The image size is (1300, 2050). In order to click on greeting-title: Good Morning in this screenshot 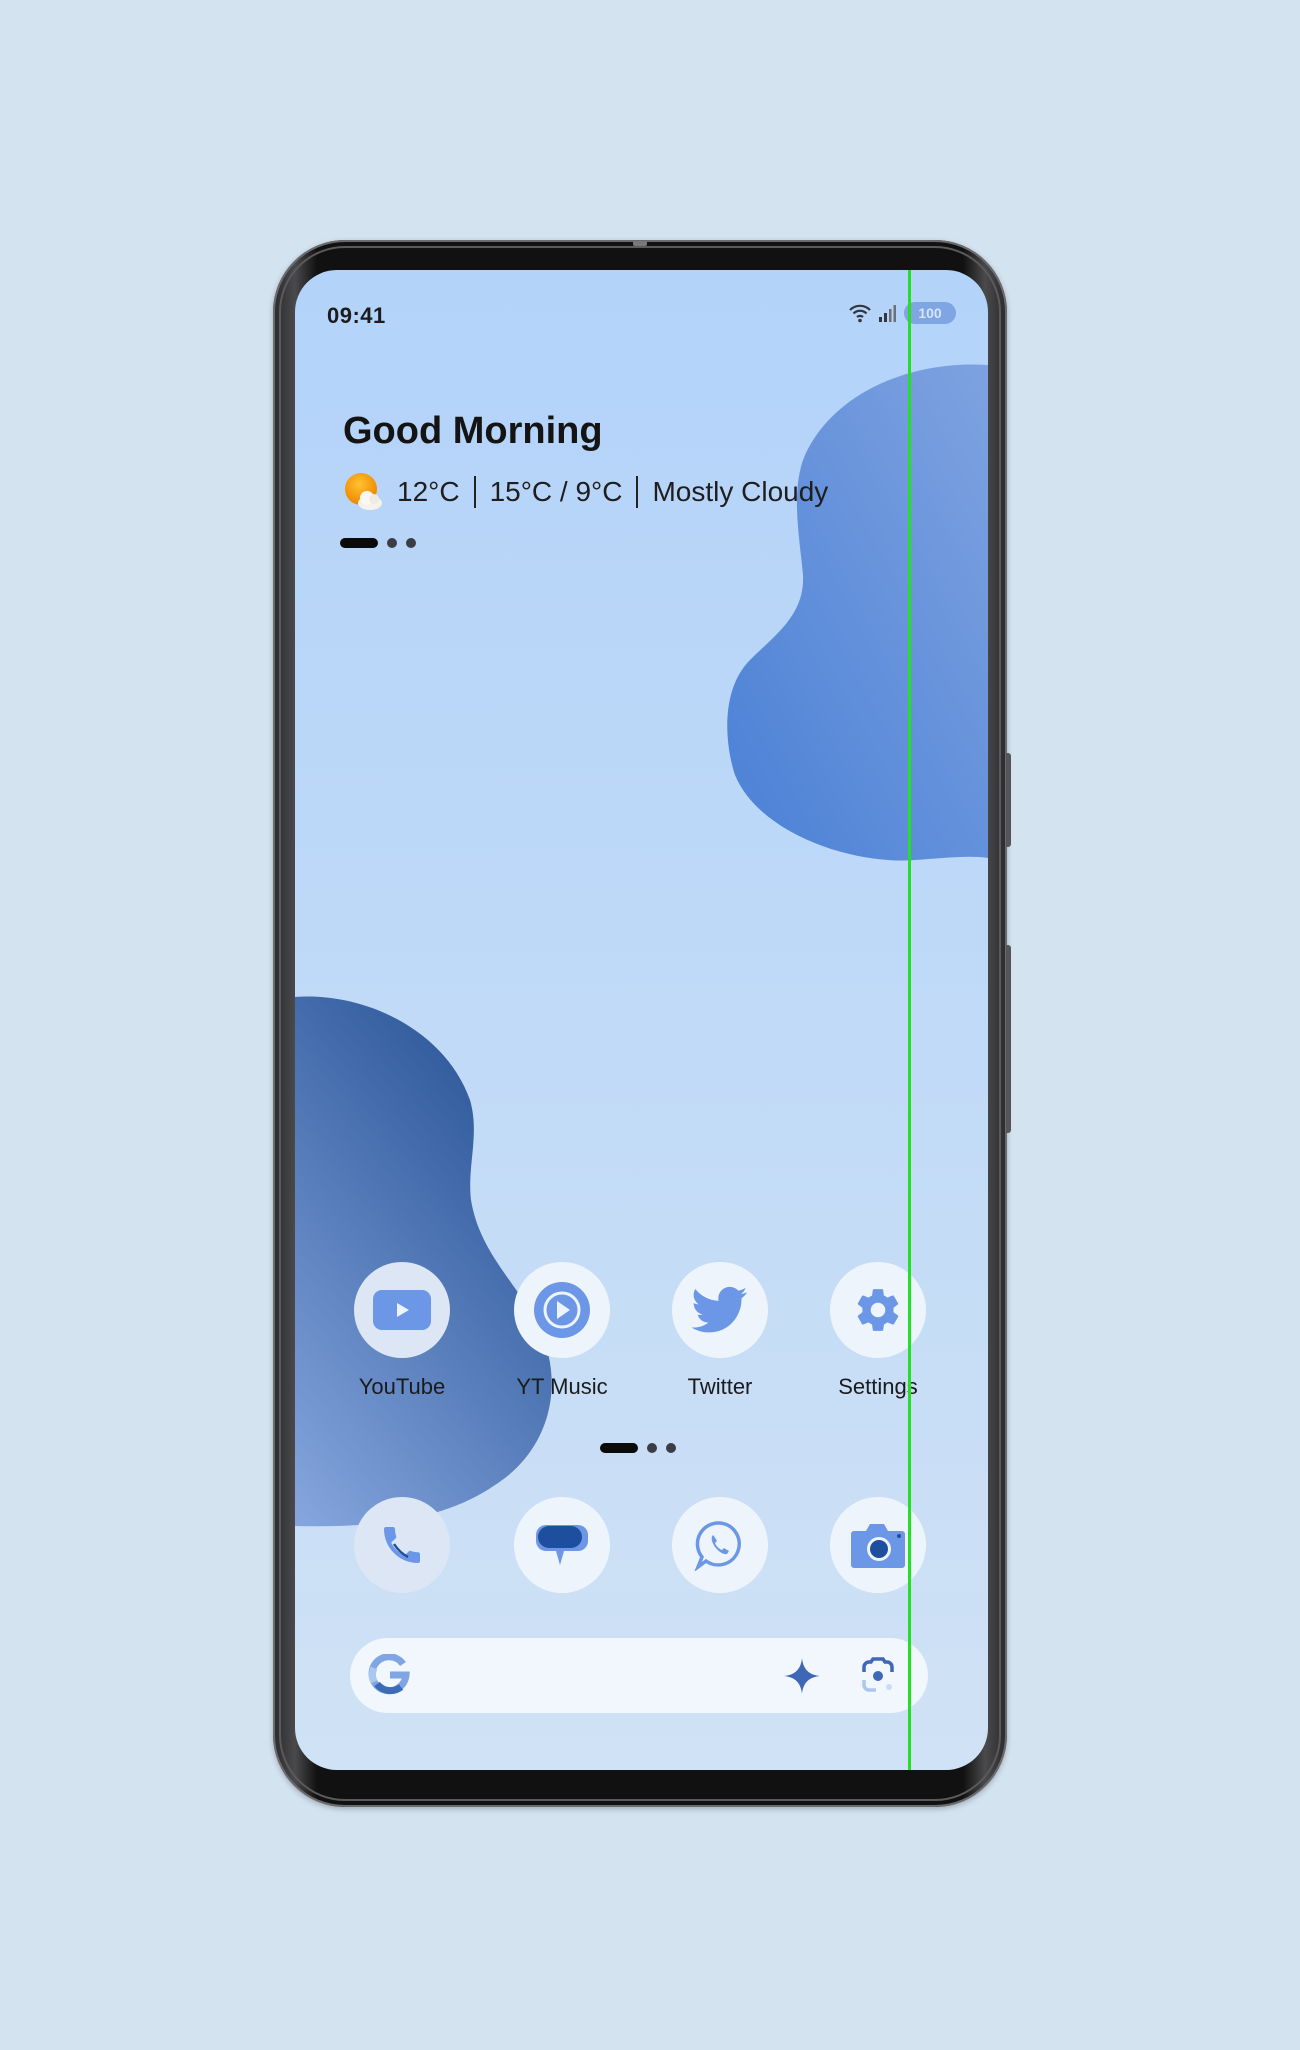, I will do `click(473, 431)`.